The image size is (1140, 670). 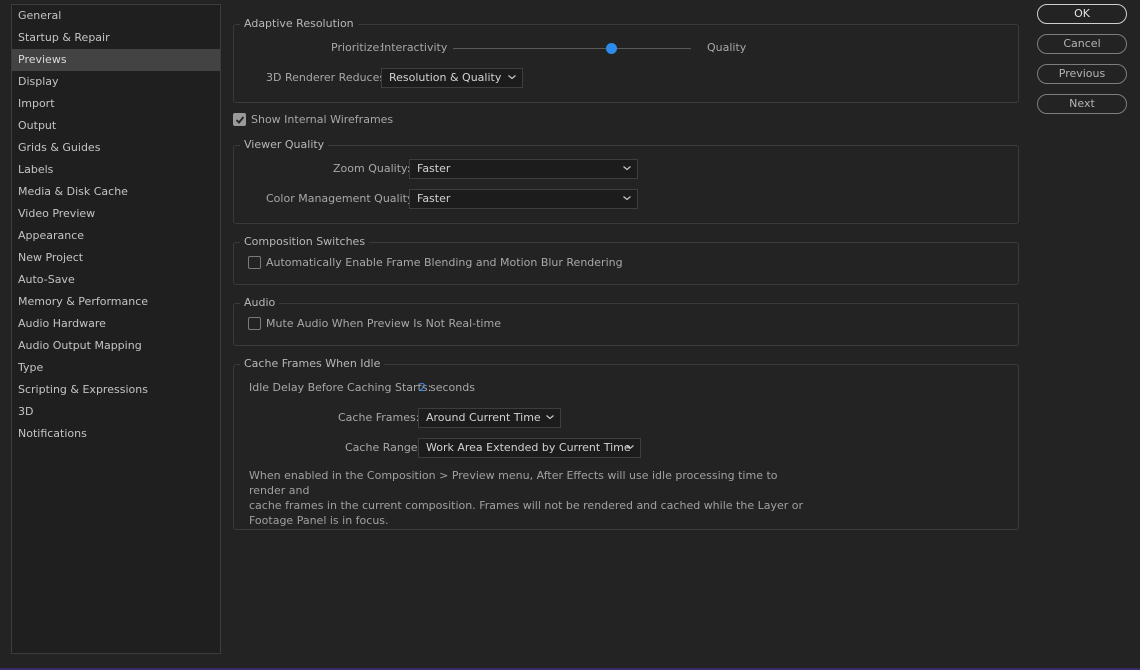 What do you see at coordinates (434, 168) in the screenshot?
I see `zoom-quality-value: Faster` at bounding box center [434, 168].